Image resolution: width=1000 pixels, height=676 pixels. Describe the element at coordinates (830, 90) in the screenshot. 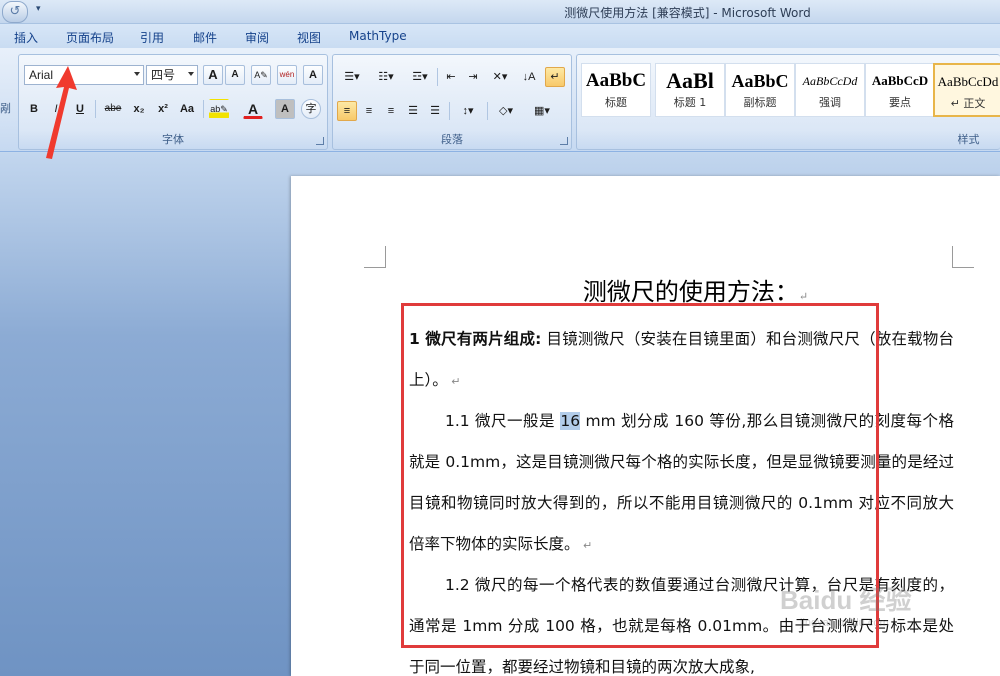

I see `style-emphasis: AaBbCcDd 强调` at that location.